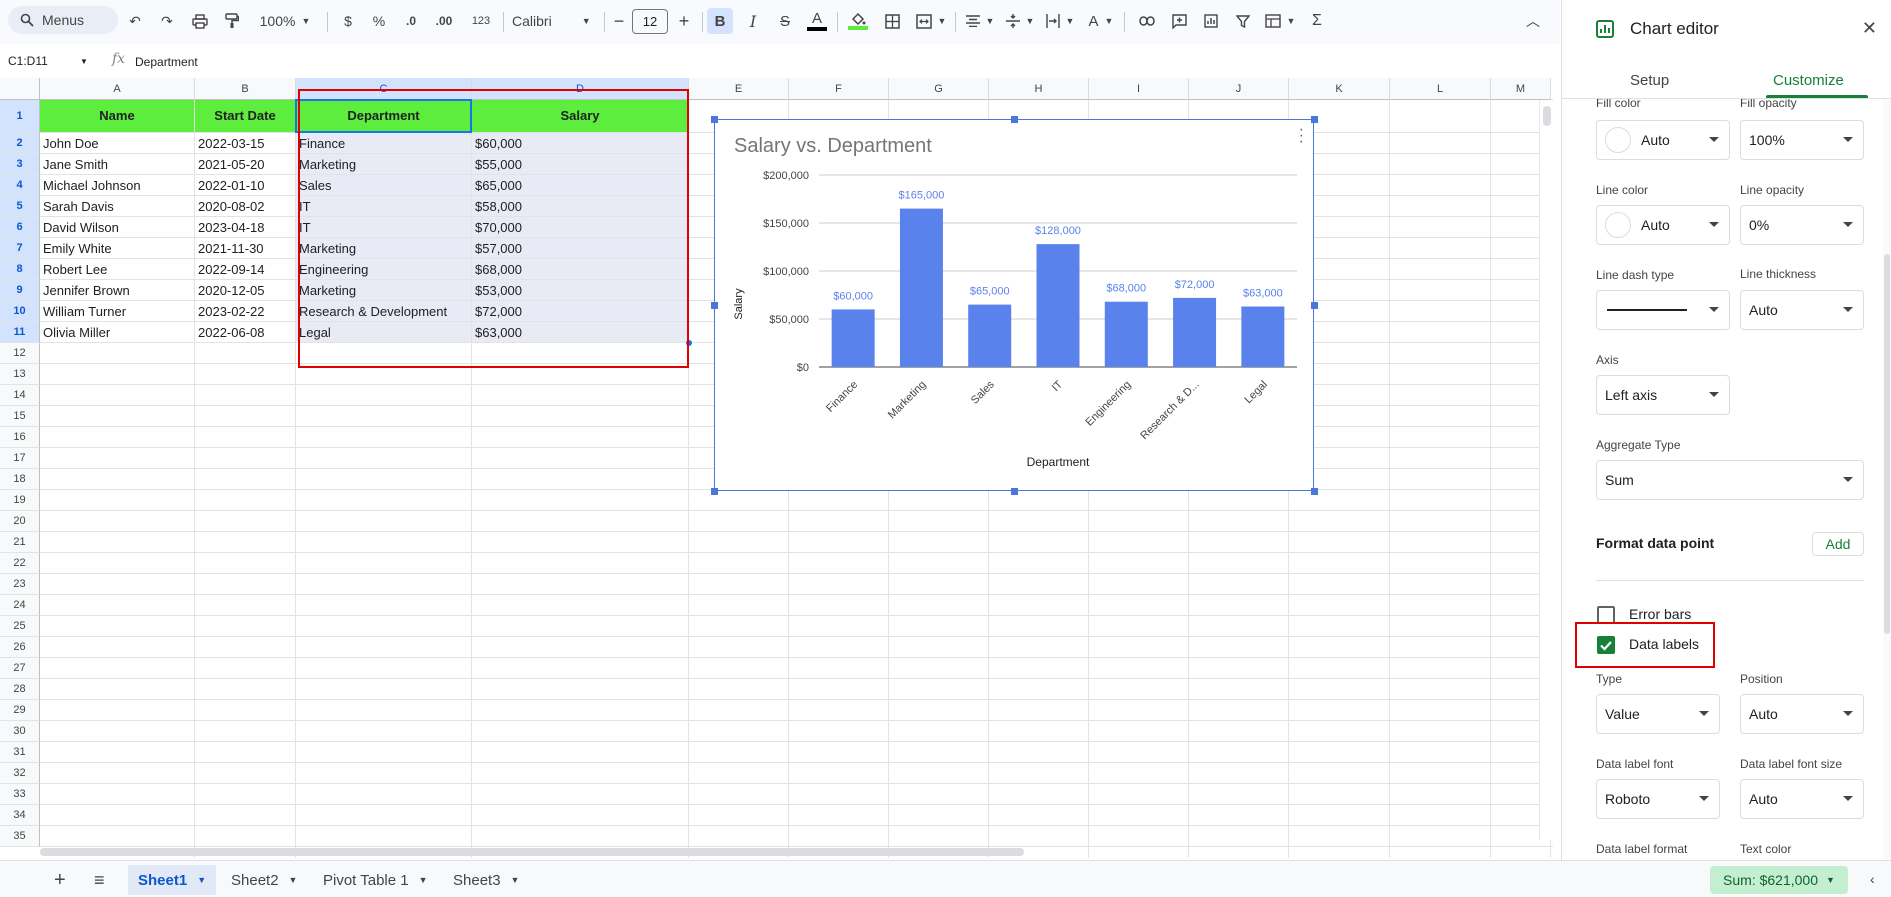 The image size is (1891, 897). I want to click on row-header-19: 19, so click(20, 500).